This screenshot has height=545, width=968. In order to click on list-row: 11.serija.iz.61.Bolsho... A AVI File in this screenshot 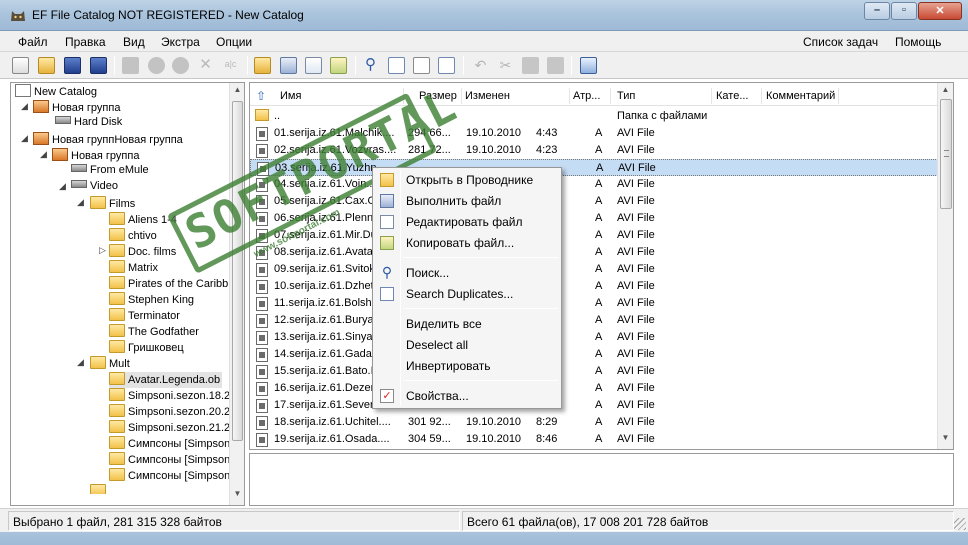, I will do `click(595, 303)`.